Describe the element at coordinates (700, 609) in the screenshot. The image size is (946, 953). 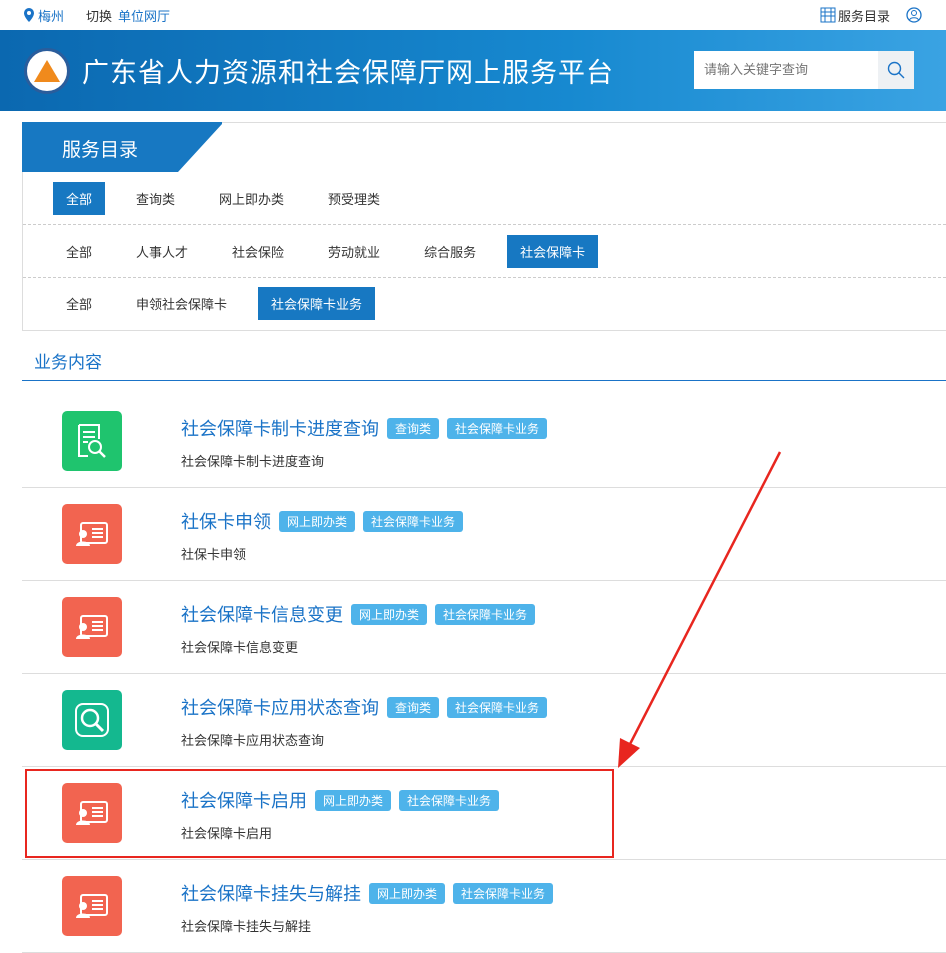
I see `annotation-arrow` at that location.